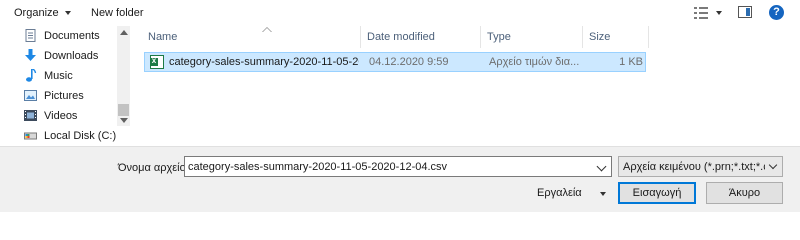  Describe the element at coordinates (123, 110) in the screenshot. I see `scroll-thumb` at that location.